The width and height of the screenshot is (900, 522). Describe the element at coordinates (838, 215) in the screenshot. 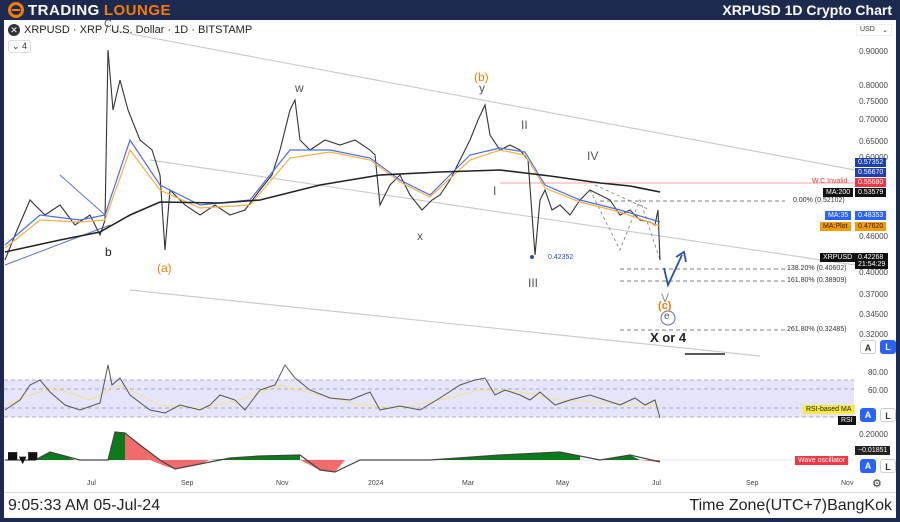

I see `ma35-label: MA:35` at that location.